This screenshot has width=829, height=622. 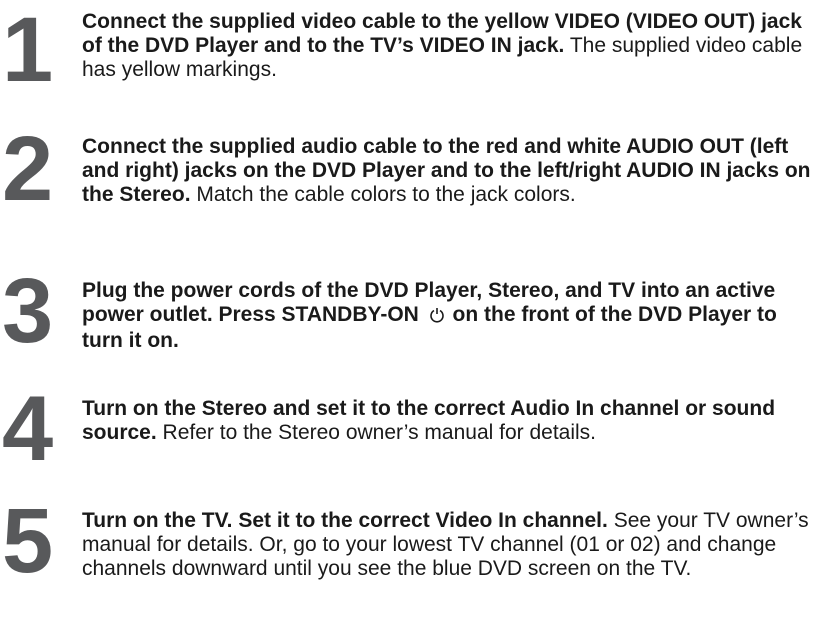 What do you see at coordinates (27, 541) in the screenshot?
I see `step-number: 5` at bounding box center [27, 541].